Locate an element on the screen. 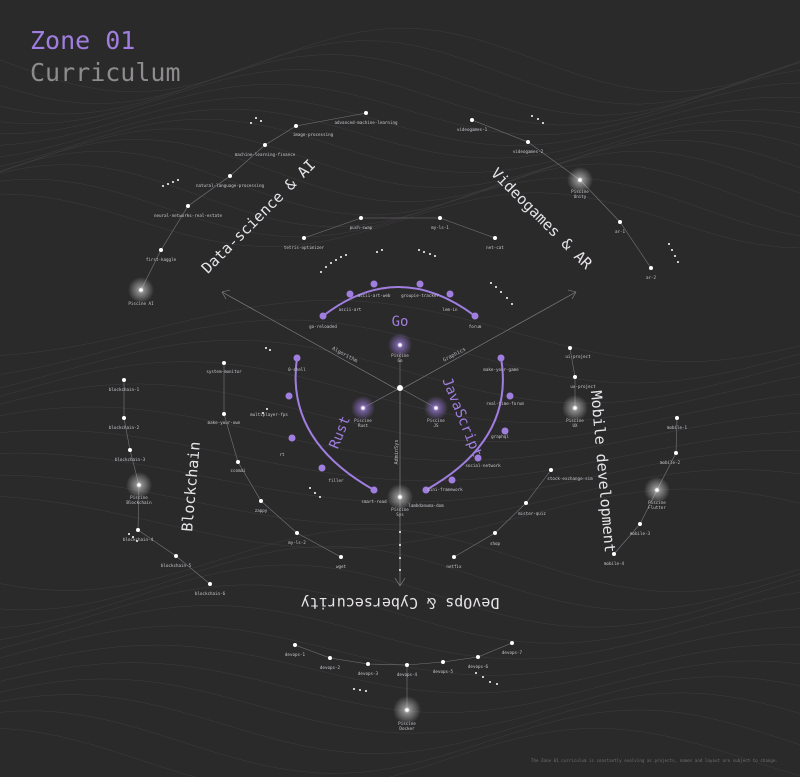  node-real-time-forum is located at coordinates (510, 396).